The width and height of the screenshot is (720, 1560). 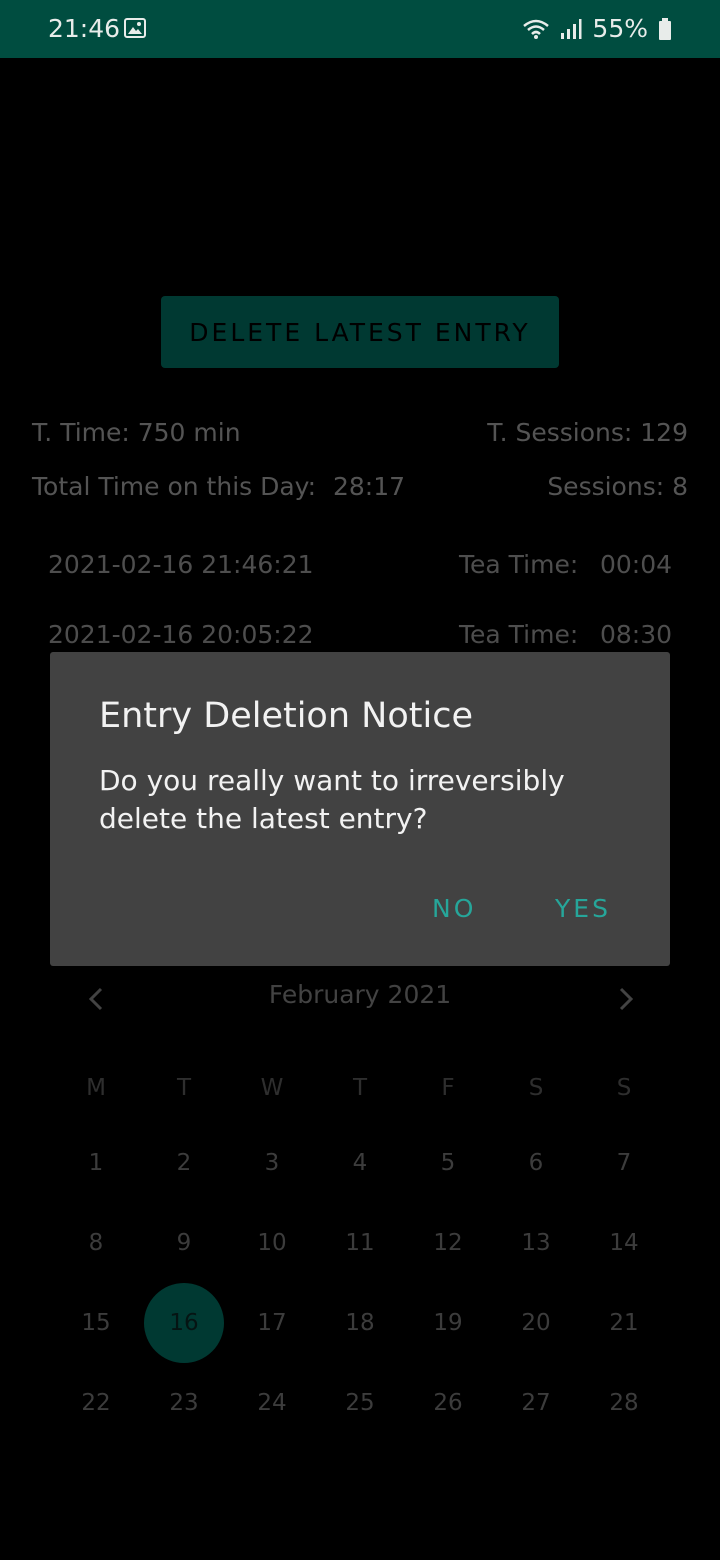 What do you see at coordinates (536, 29) in the screenshot?
I see `wifi-icon` at bounding box center [536, 29].